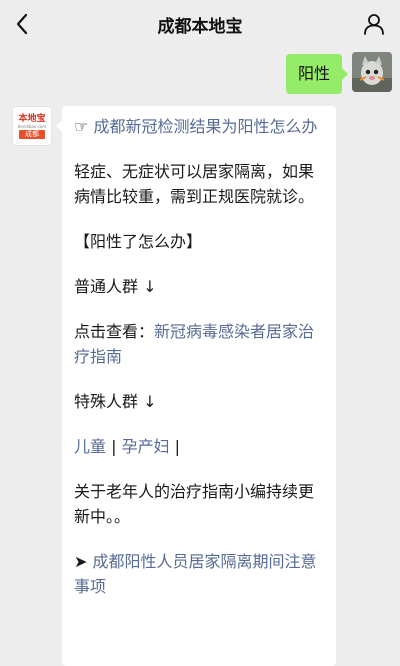  Describe the element at coordinates (81, 126) in the screenshot. I see `pointing-hand-icon: ☞` at that location.